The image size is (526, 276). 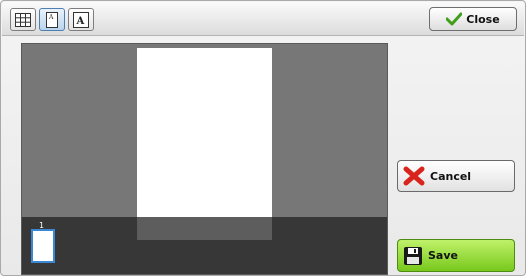 What do you see at coordinates (42, 225) in the screenshot?
I see `thumbnail-number: 1` at bounding box center [42, 225].